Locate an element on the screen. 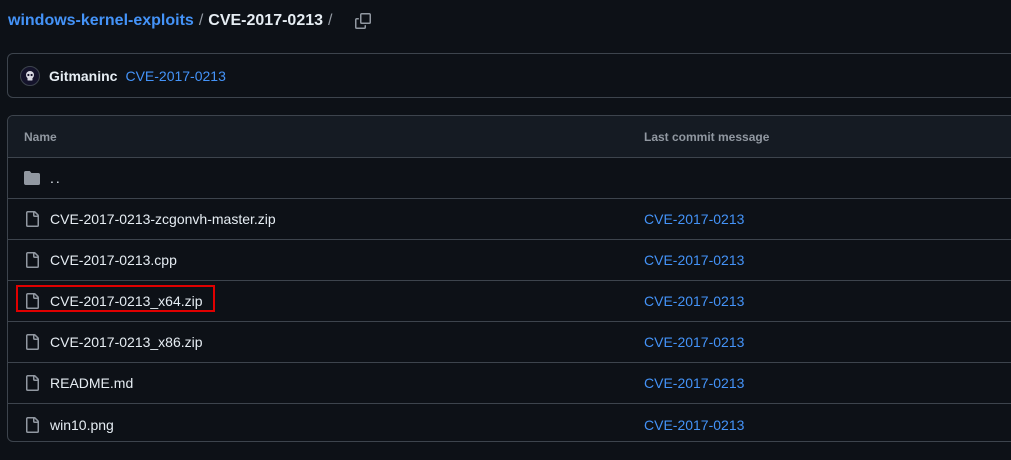 Image resolution: width=1011 pixels, height=460 pixels. column-header-name: Name is located at coordinates (40, 136).